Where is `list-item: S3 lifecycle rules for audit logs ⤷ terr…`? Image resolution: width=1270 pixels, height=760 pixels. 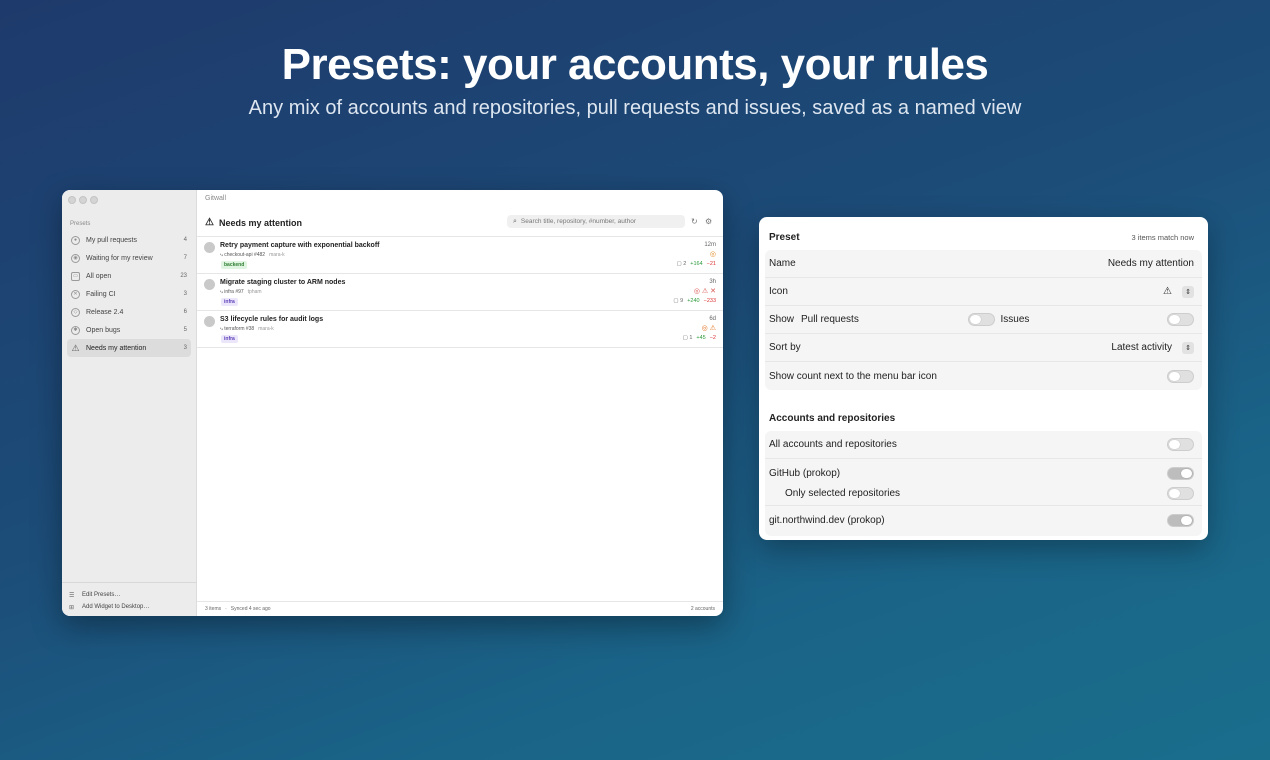
list-item: S3 lifecycle rules for audit logs ⤷ terr… is located at coordinates (460, 329).